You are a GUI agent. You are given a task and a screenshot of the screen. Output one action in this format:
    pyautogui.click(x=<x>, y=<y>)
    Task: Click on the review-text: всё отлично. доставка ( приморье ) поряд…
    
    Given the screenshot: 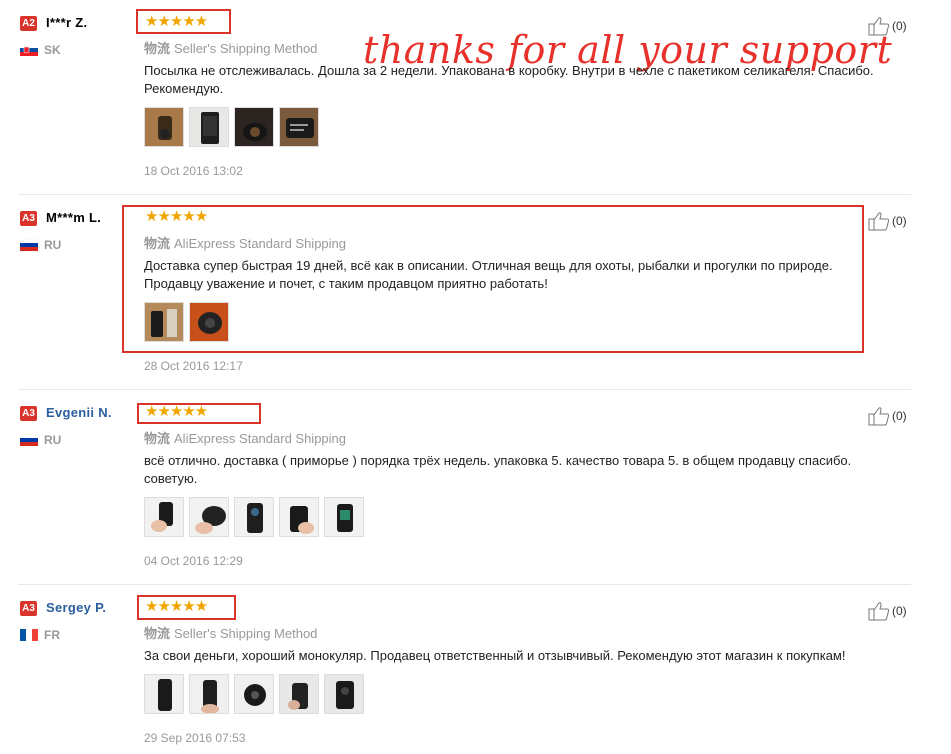 What is the action you would take?
    pyautogui.click(x=498, y=469)
    